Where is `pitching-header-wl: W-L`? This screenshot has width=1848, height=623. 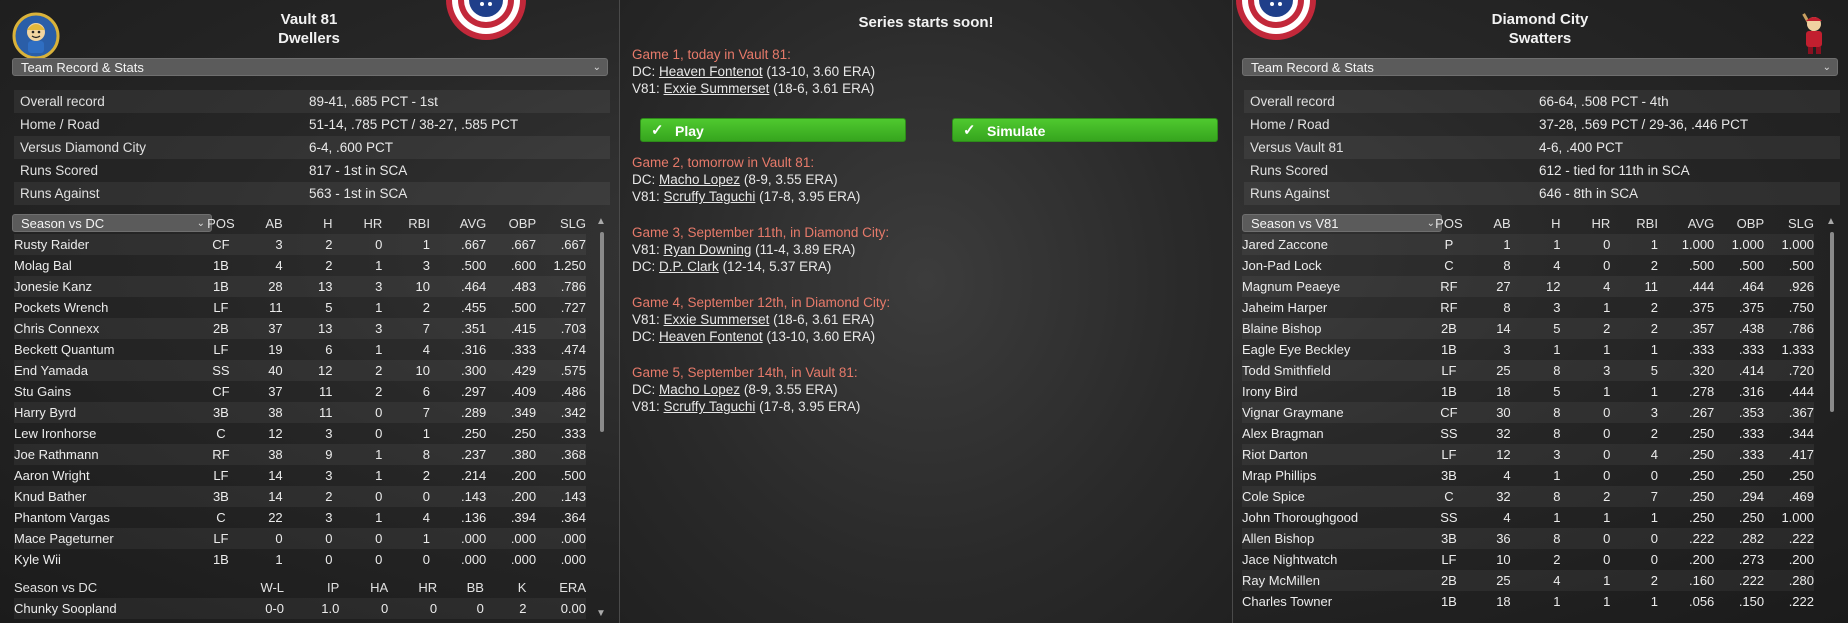 pitching-header-wl: W-L is located at coordinates (258, 587).